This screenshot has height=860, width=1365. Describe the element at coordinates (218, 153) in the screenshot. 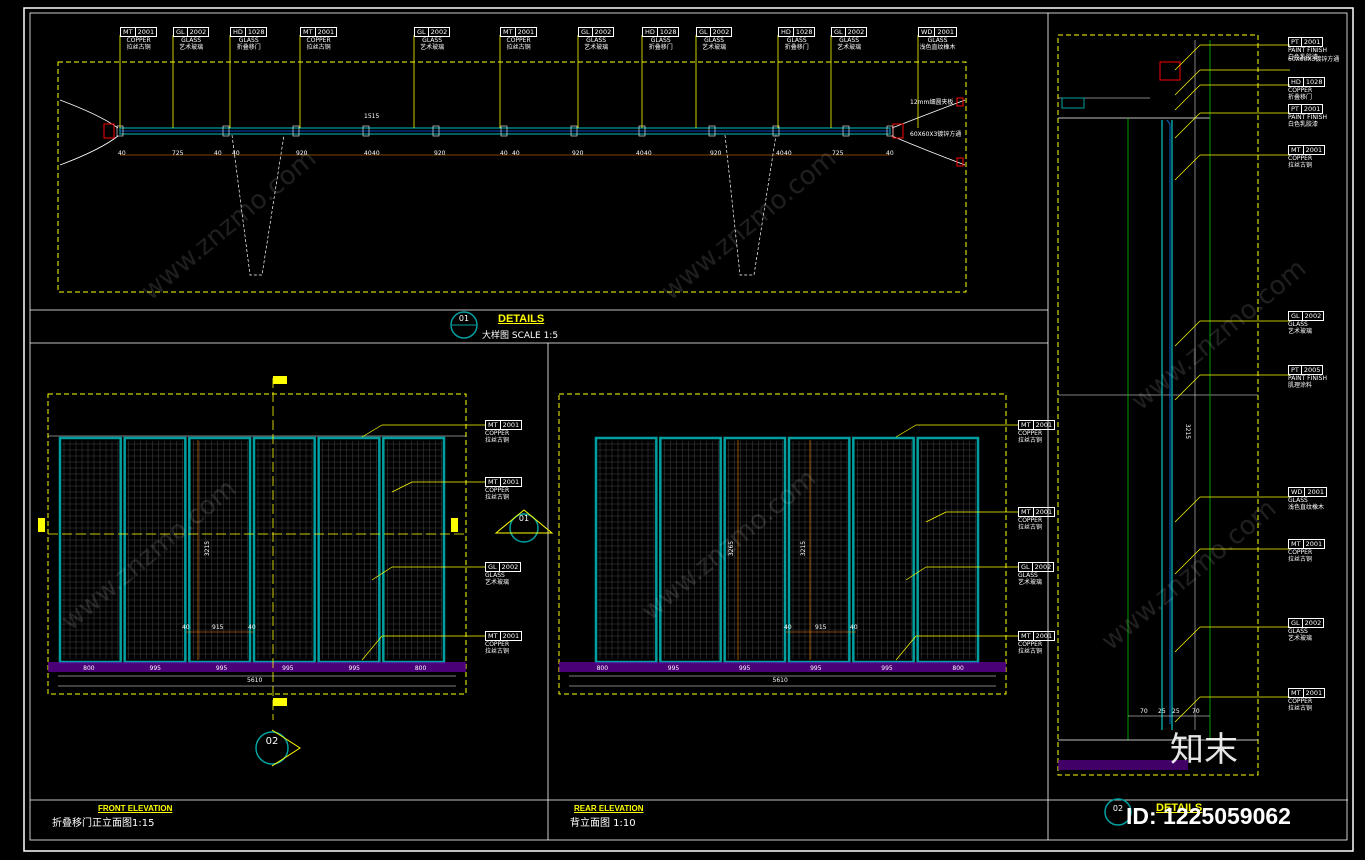

I see `plan-dim-2: 40` at that location.